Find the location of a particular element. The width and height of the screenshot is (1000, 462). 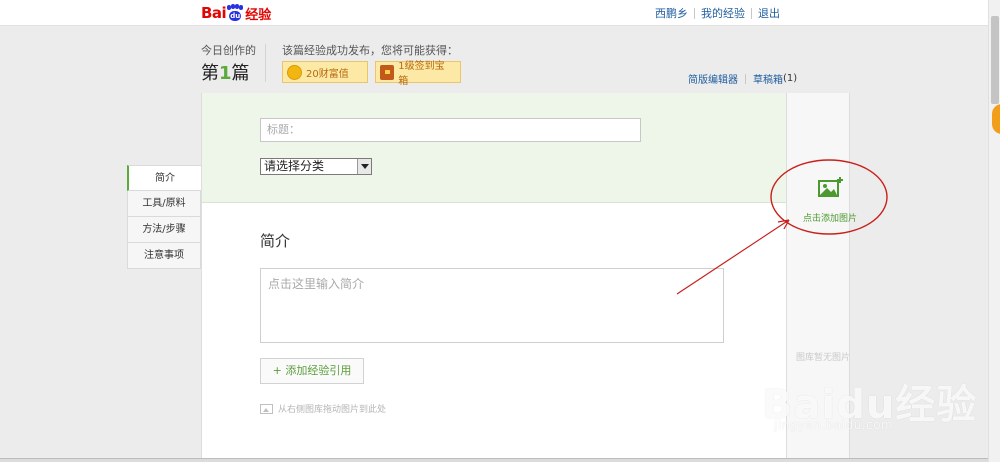

baidu-jingyan-logo: Bai du 经验 is located at coordinates (236, 13).